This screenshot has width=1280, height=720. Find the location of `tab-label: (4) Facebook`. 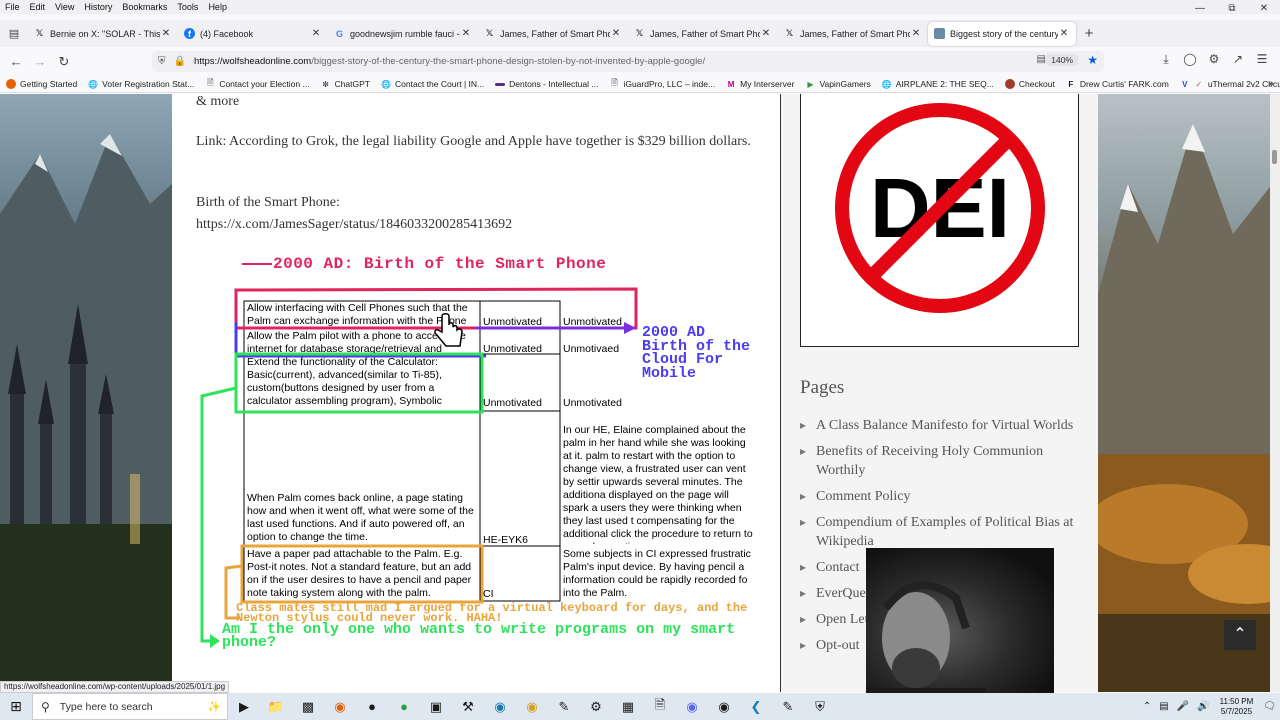

tab-label: (4) Facebook is located at coordinates (227, 33).